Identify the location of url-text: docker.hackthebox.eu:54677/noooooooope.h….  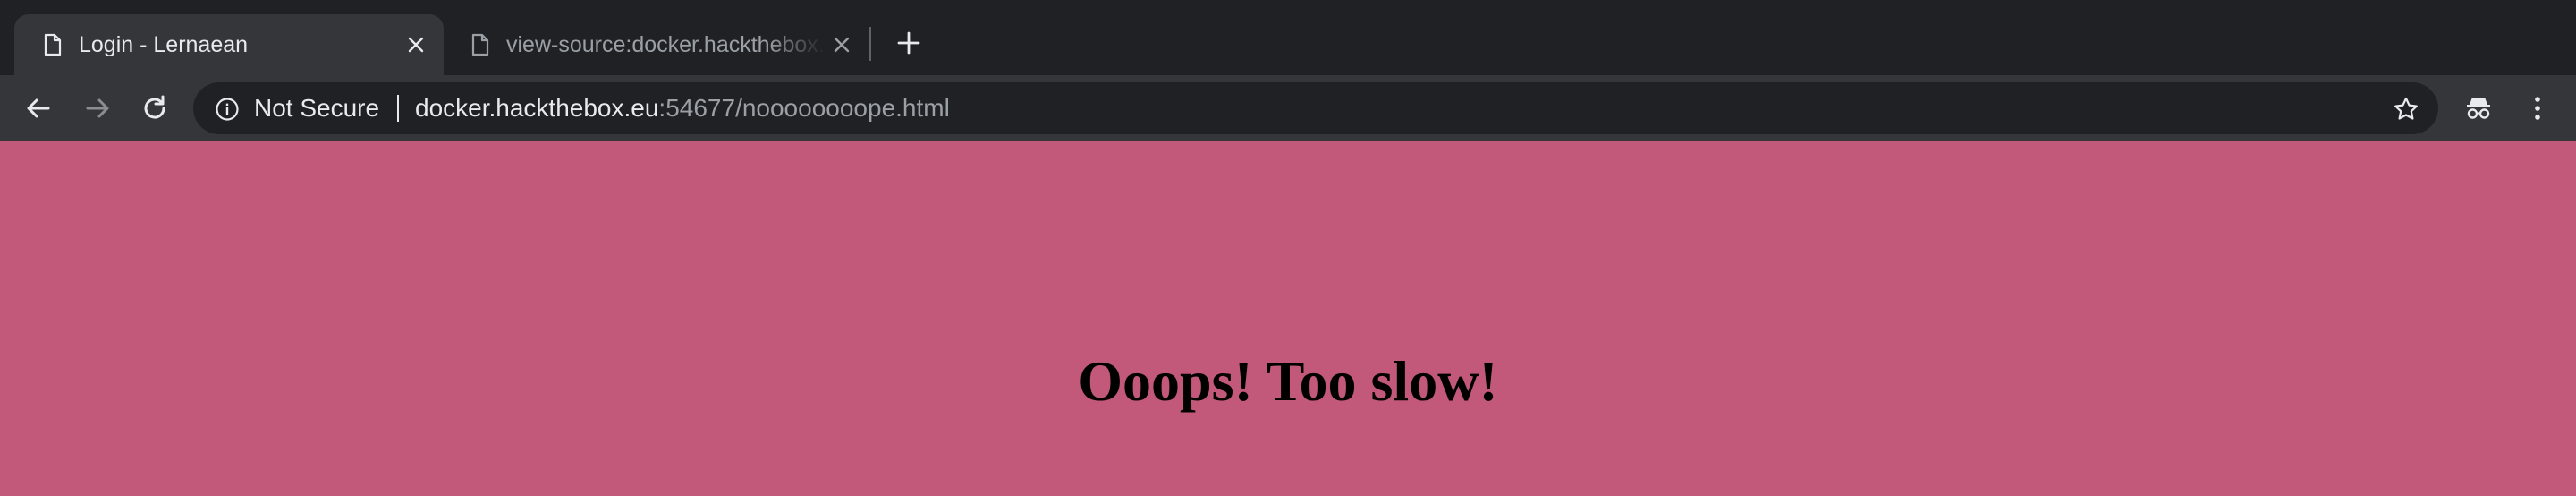
(682, 108).